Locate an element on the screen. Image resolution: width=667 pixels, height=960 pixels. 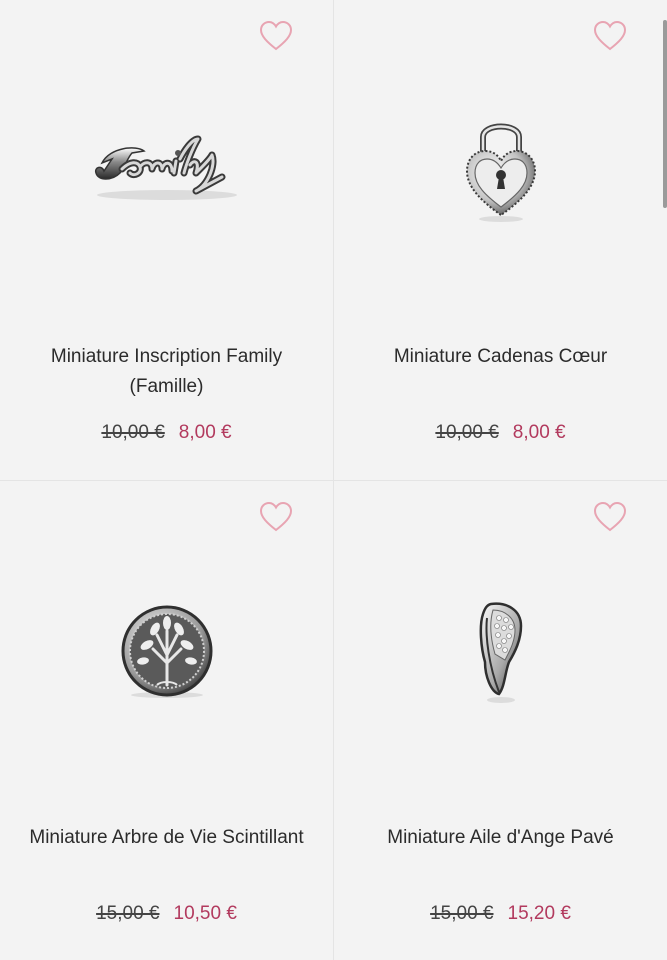
product-image-angel-wing is located at coordinates (500, 651).